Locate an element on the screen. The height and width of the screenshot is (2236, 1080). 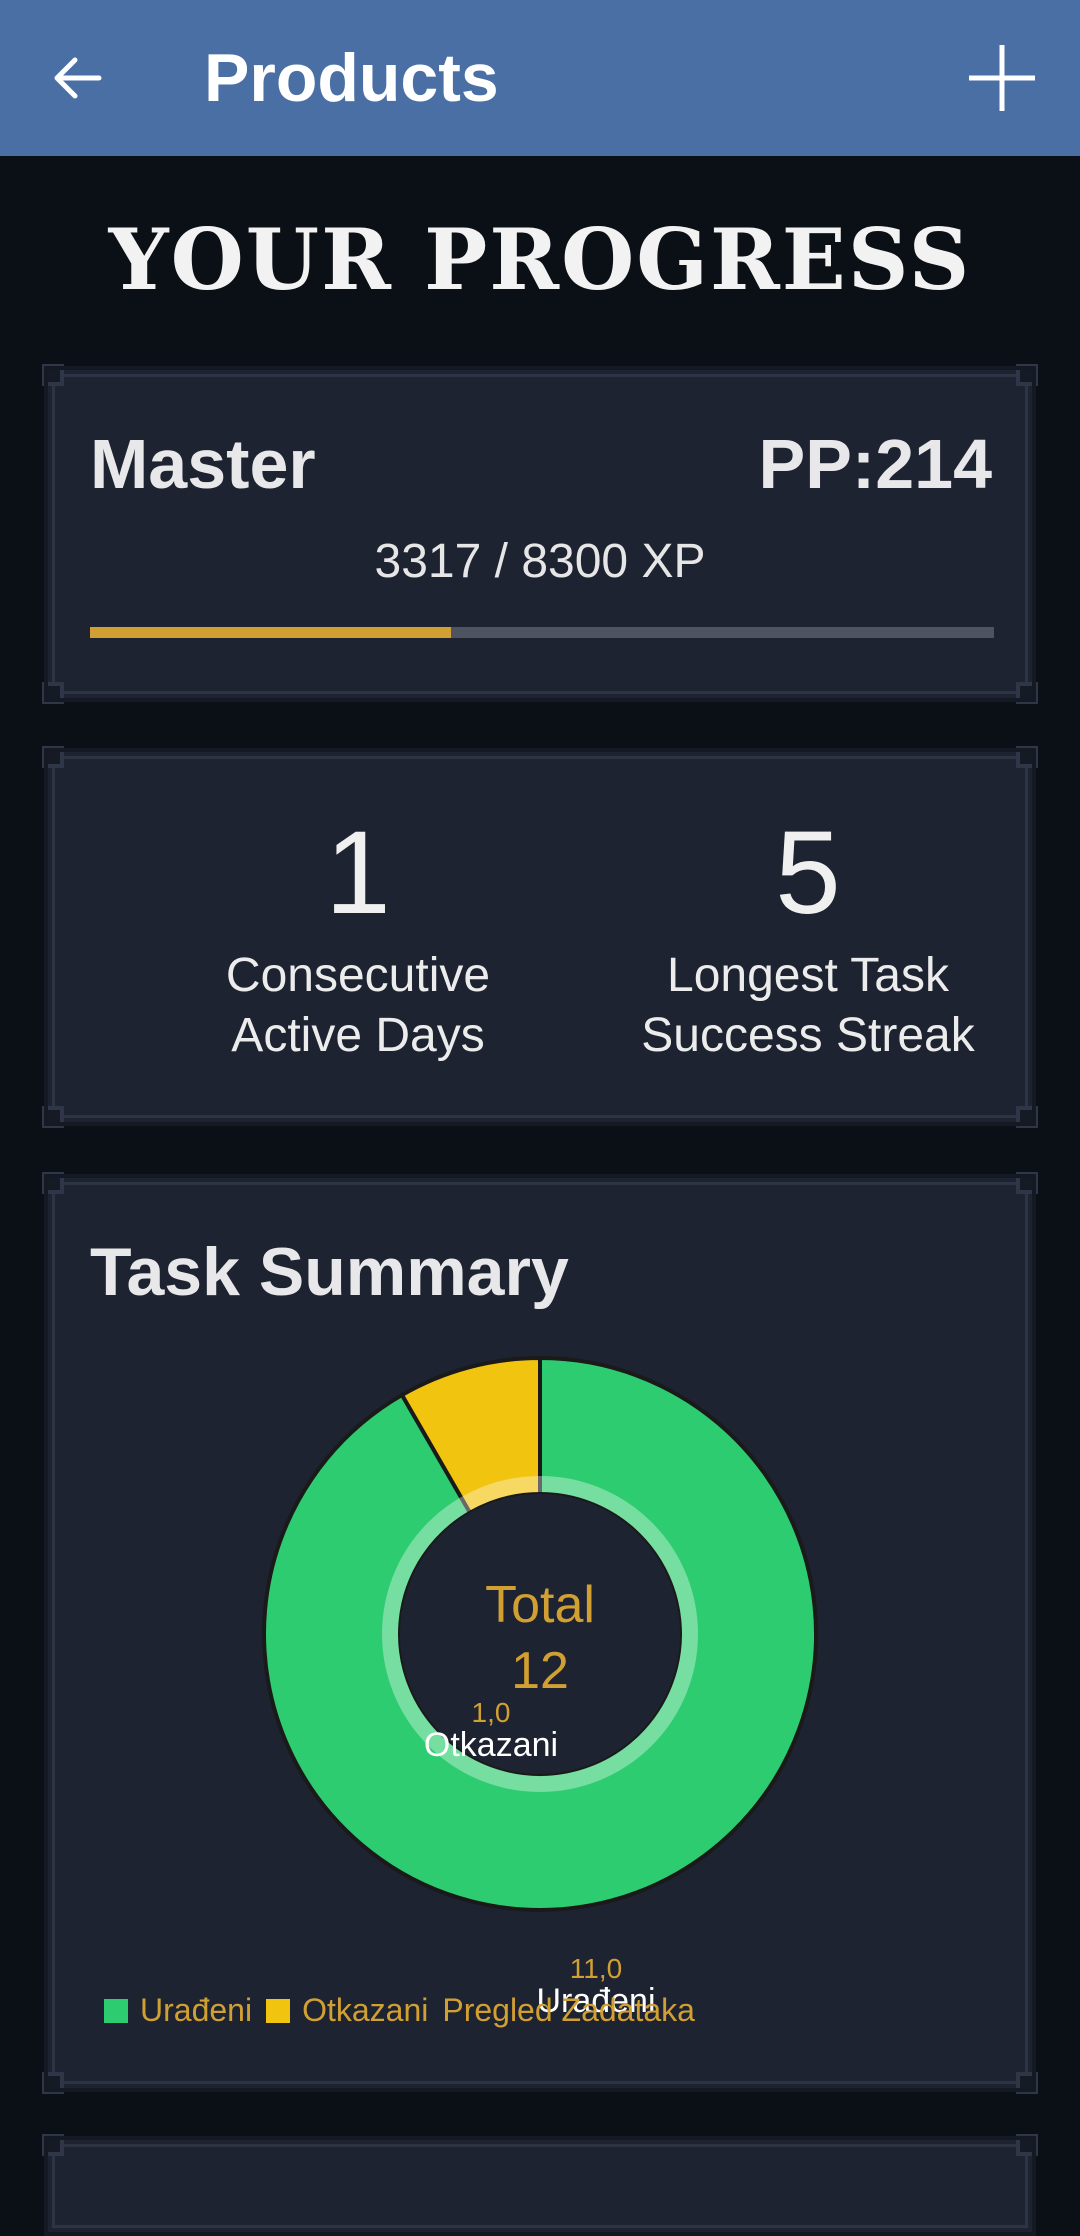
legend-title: Pregled Zadataka is located at coordinates (568, 2010).